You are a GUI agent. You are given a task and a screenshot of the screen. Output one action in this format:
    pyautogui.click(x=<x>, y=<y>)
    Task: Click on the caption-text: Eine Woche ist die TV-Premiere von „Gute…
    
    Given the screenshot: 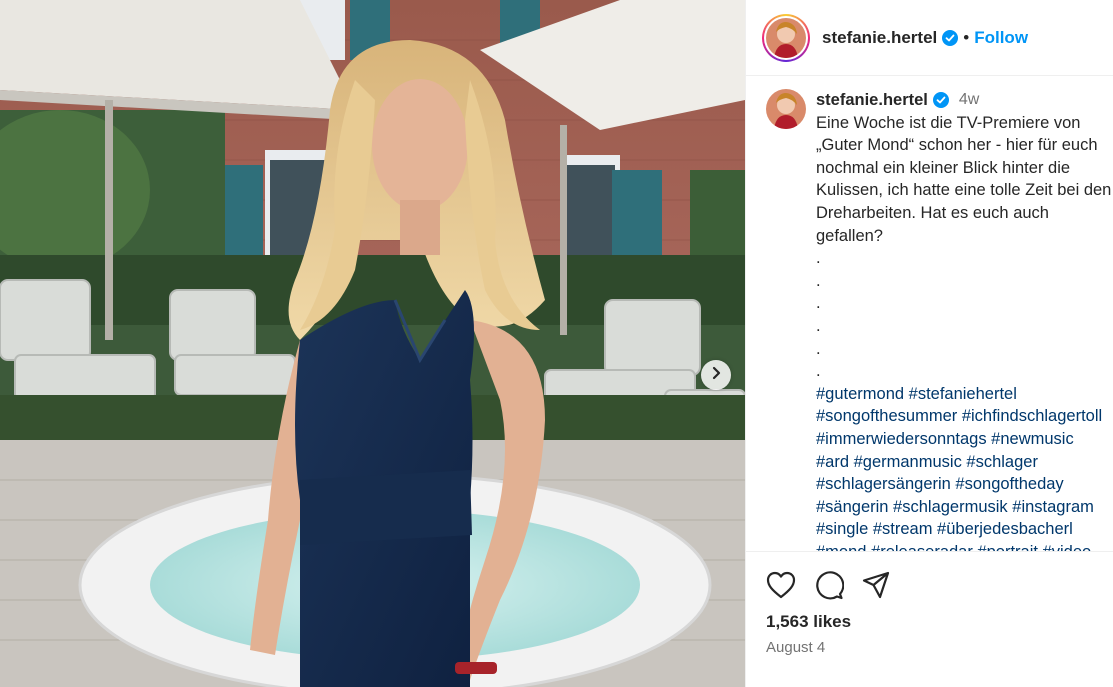 What is the action you would take?
    pyautogui.click(x=964, y=247)
    